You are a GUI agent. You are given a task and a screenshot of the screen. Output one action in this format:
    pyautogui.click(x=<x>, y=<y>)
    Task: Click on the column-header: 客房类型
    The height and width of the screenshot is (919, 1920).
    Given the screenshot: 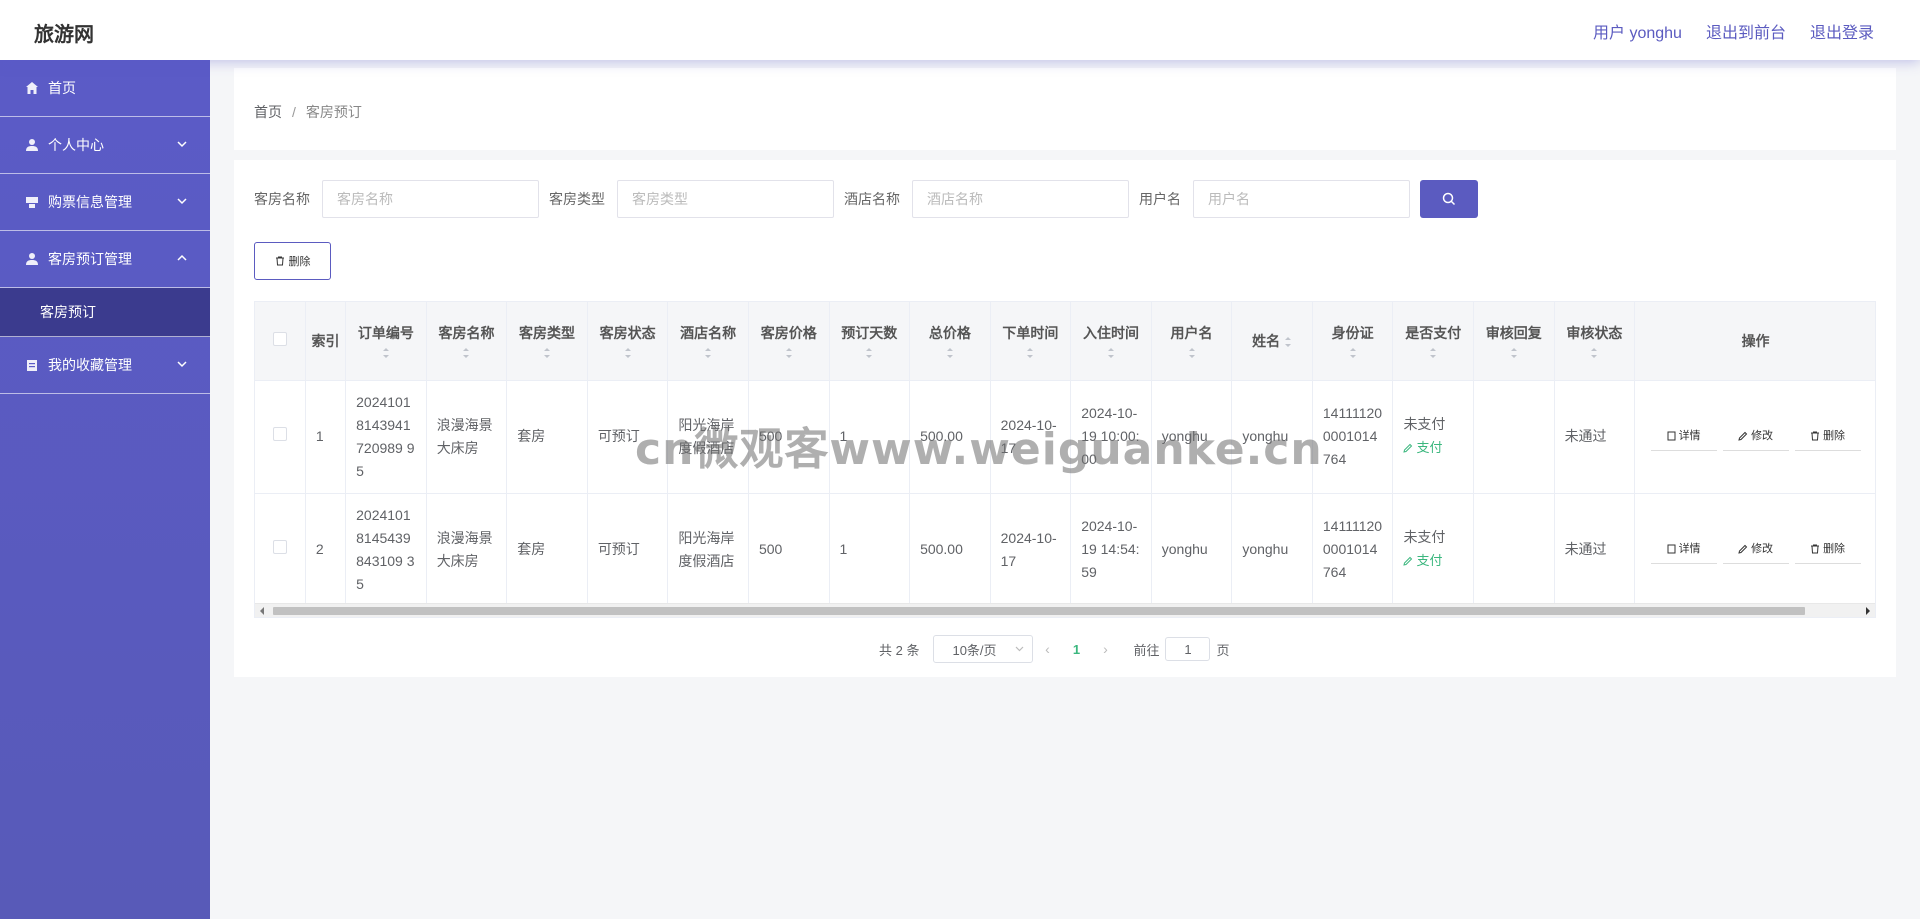 What is the action you would take?
    pyautogui.click(x=547, y=341)
    